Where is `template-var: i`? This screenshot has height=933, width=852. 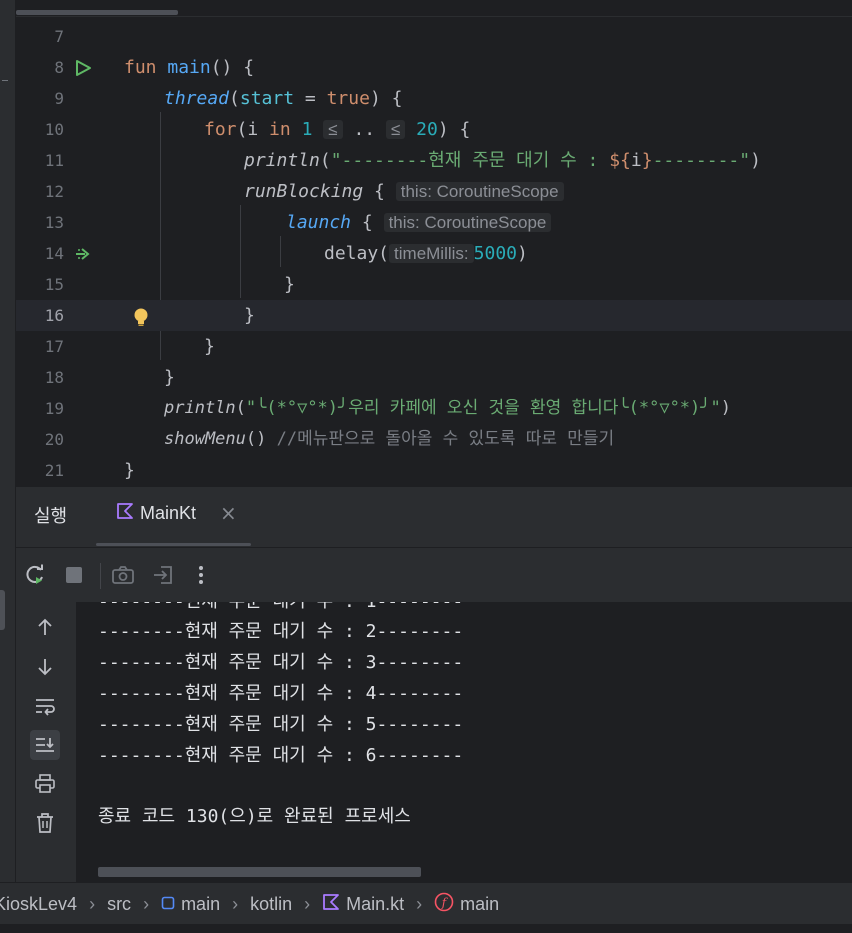 template-var: i is located at coordinates (636, 160).